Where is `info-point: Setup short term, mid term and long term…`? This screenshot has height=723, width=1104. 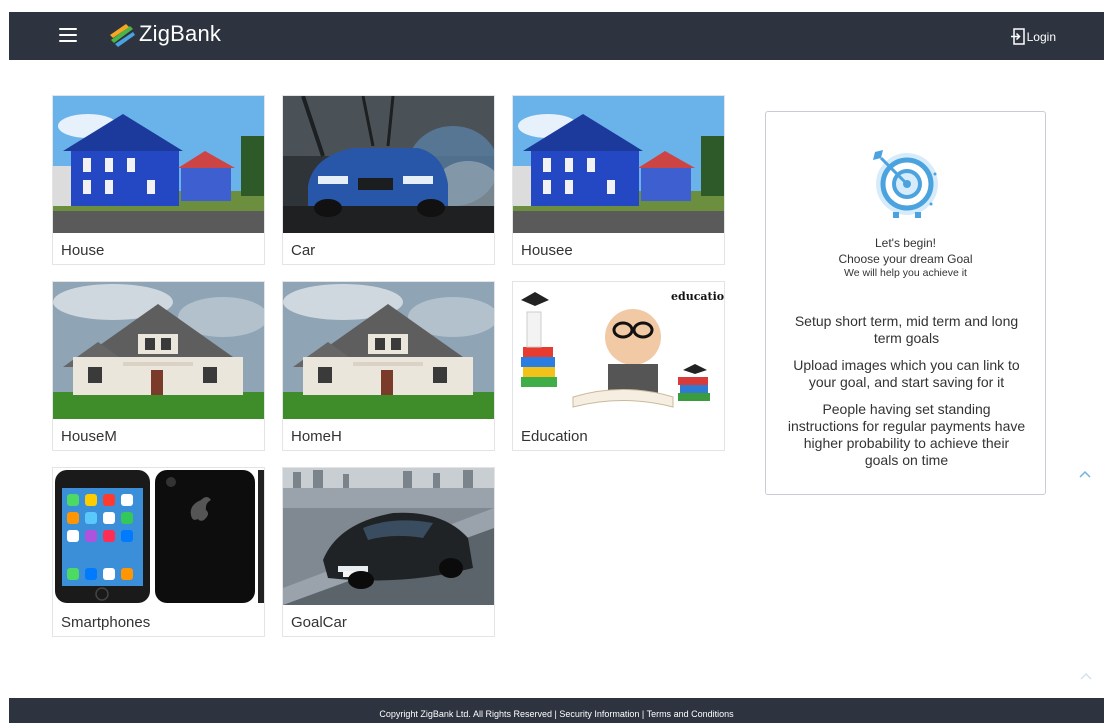 info-point: Setup short term, mid term and long term… is located at coordinates (906, 329).